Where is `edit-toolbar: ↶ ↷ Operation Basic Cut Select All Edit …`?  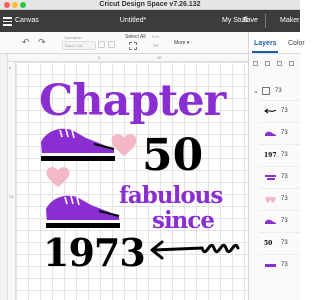 edit-toolbar: ↶ ↷ Operation Basic Cut Select All Edit … is located at coordinates (124, 43).